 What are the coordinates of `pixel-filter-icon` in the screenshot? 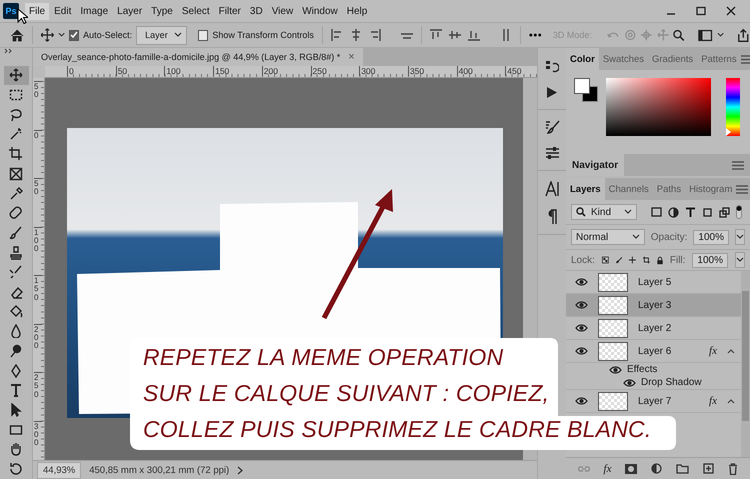 It's located at (656, 212).